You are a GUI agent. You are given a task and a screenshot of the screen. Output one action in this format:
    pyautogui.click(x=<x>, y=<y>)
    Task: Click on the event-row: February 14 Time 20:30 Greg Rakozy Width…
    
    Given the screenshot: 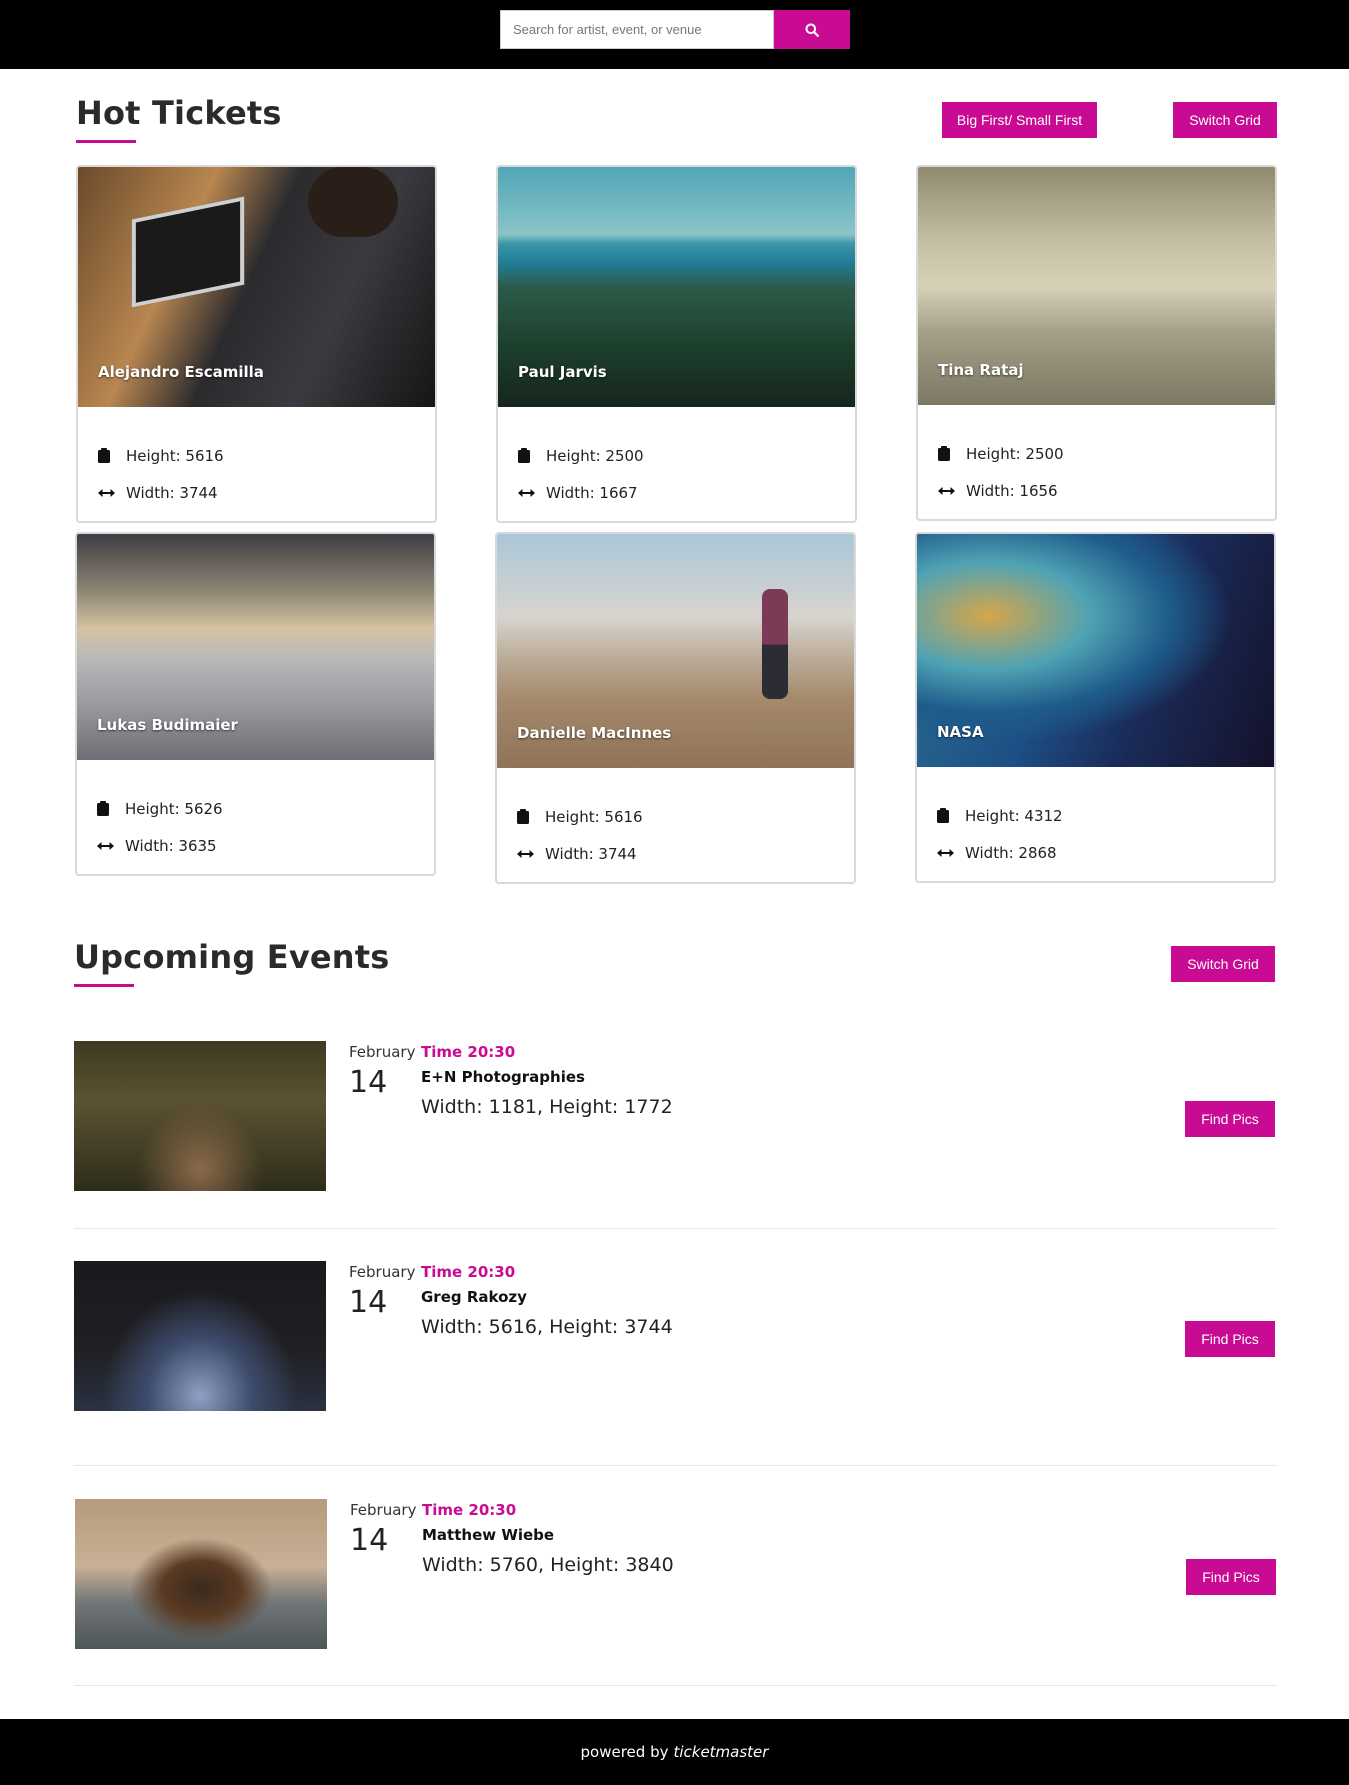 What is the action you would take?
    pyautogui.click(x=675, y=1336)
    